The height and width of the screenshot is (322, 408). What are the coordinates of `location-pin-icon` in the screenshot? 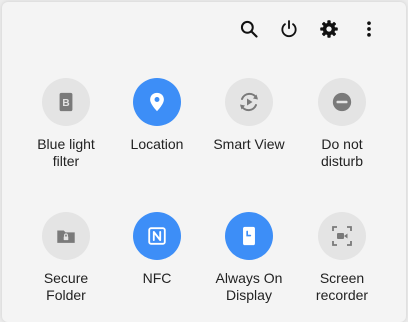 It's located at (157, 102).